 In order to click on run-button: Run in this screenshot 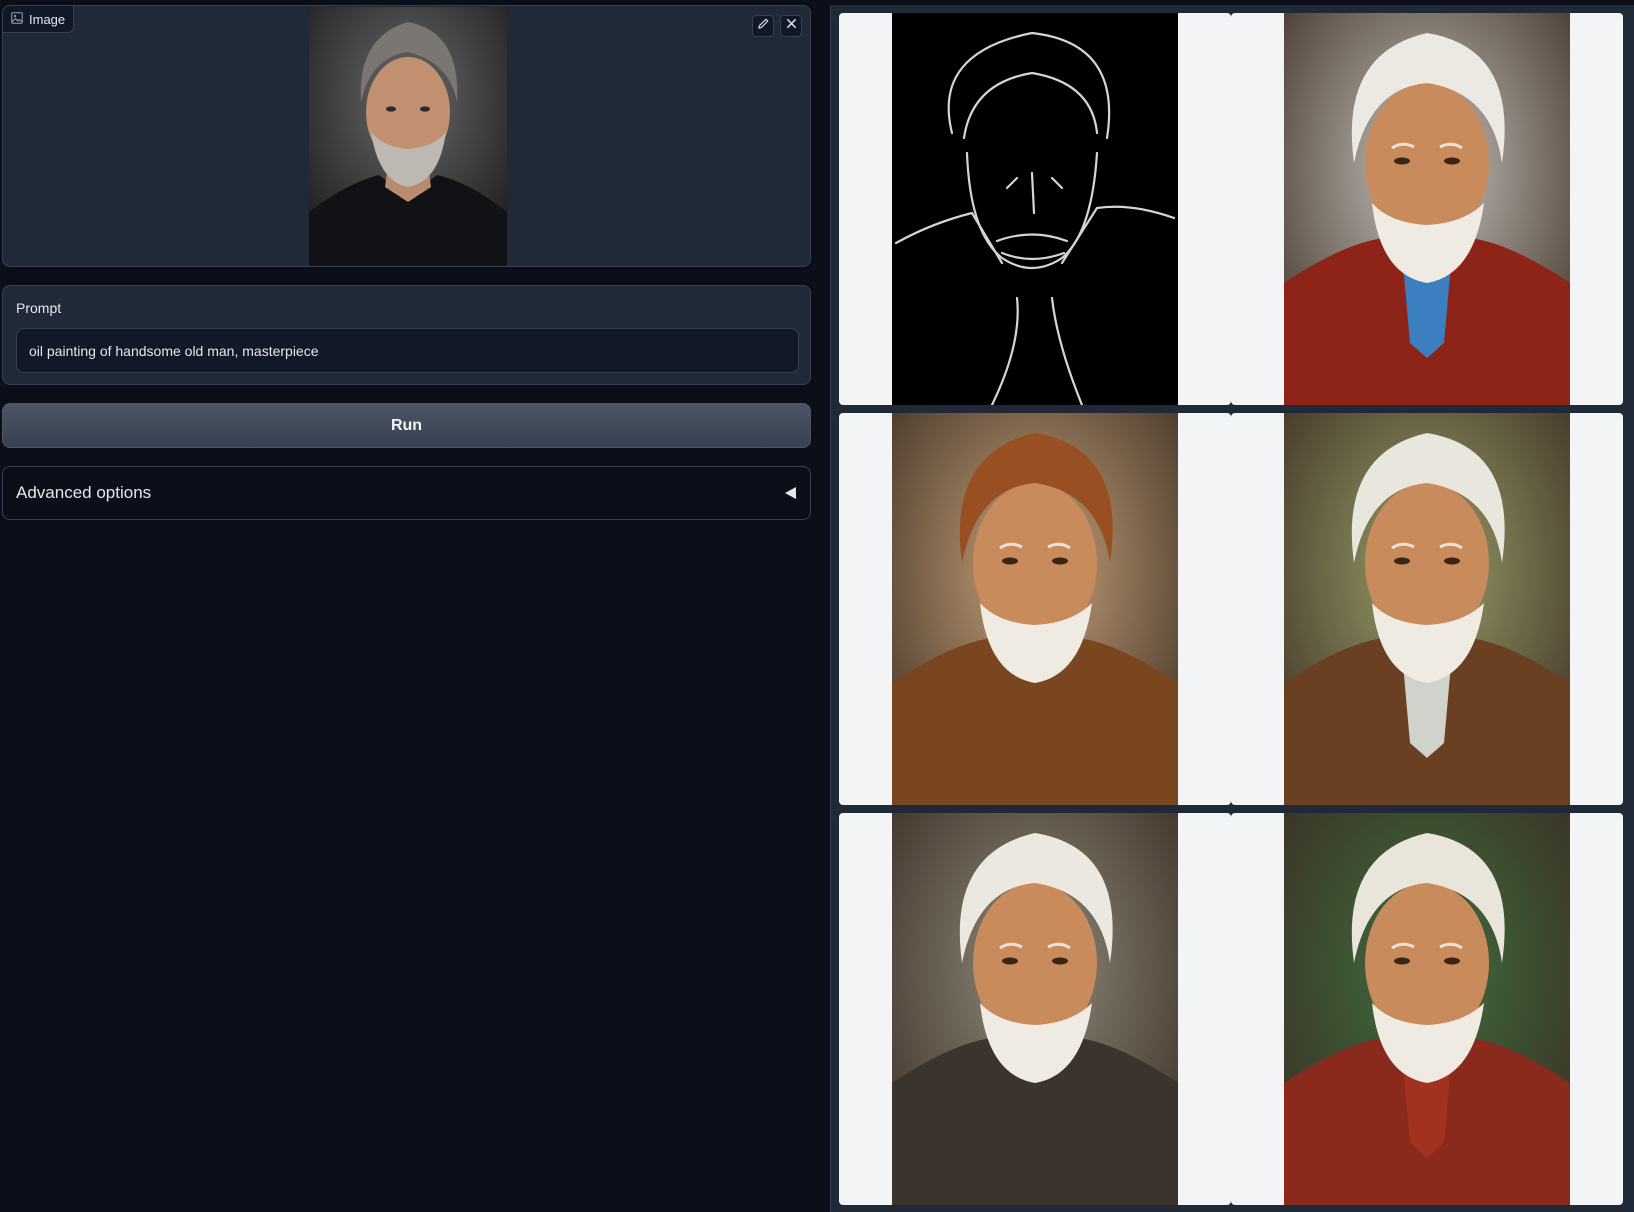, I will do `click(406, 425)`.